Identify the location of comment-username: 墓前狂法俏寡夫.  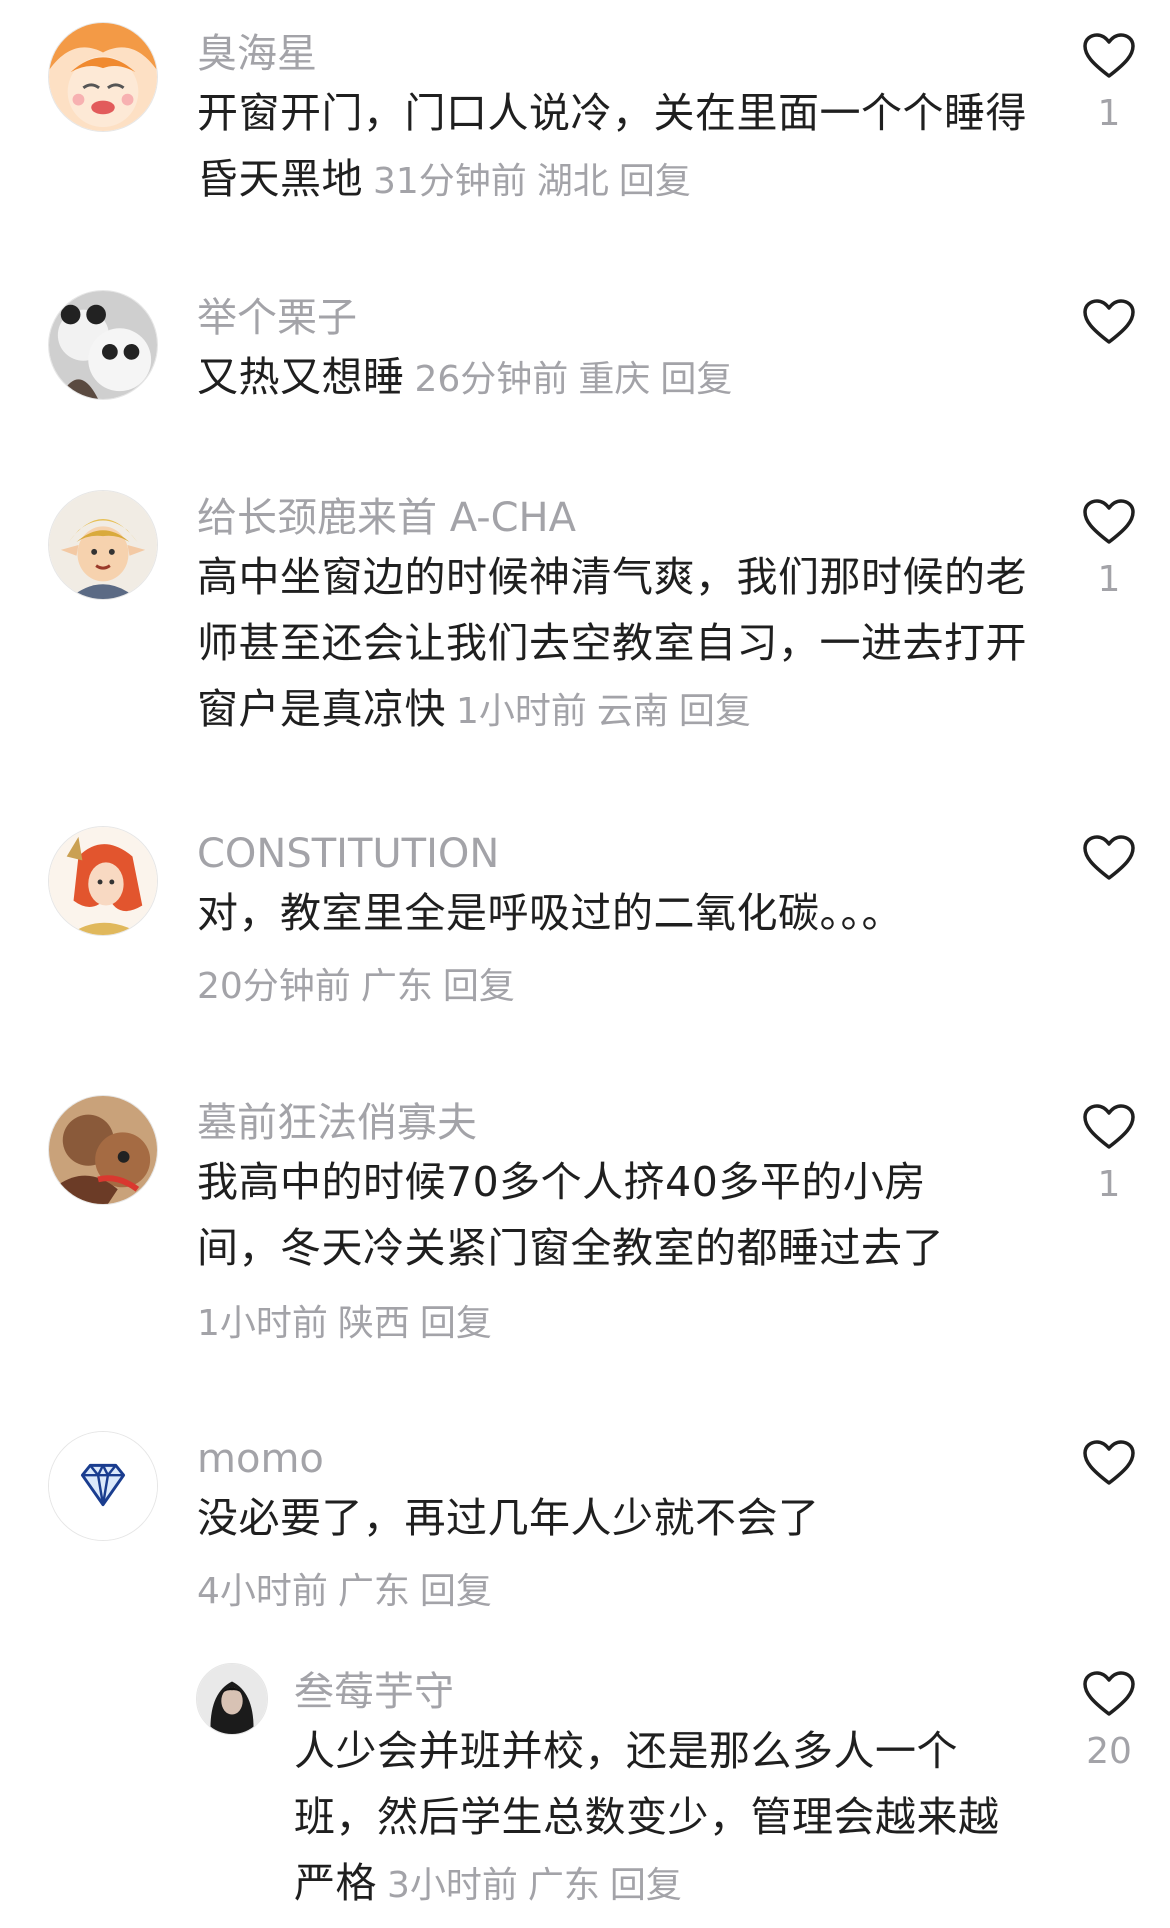
(337, 1123).